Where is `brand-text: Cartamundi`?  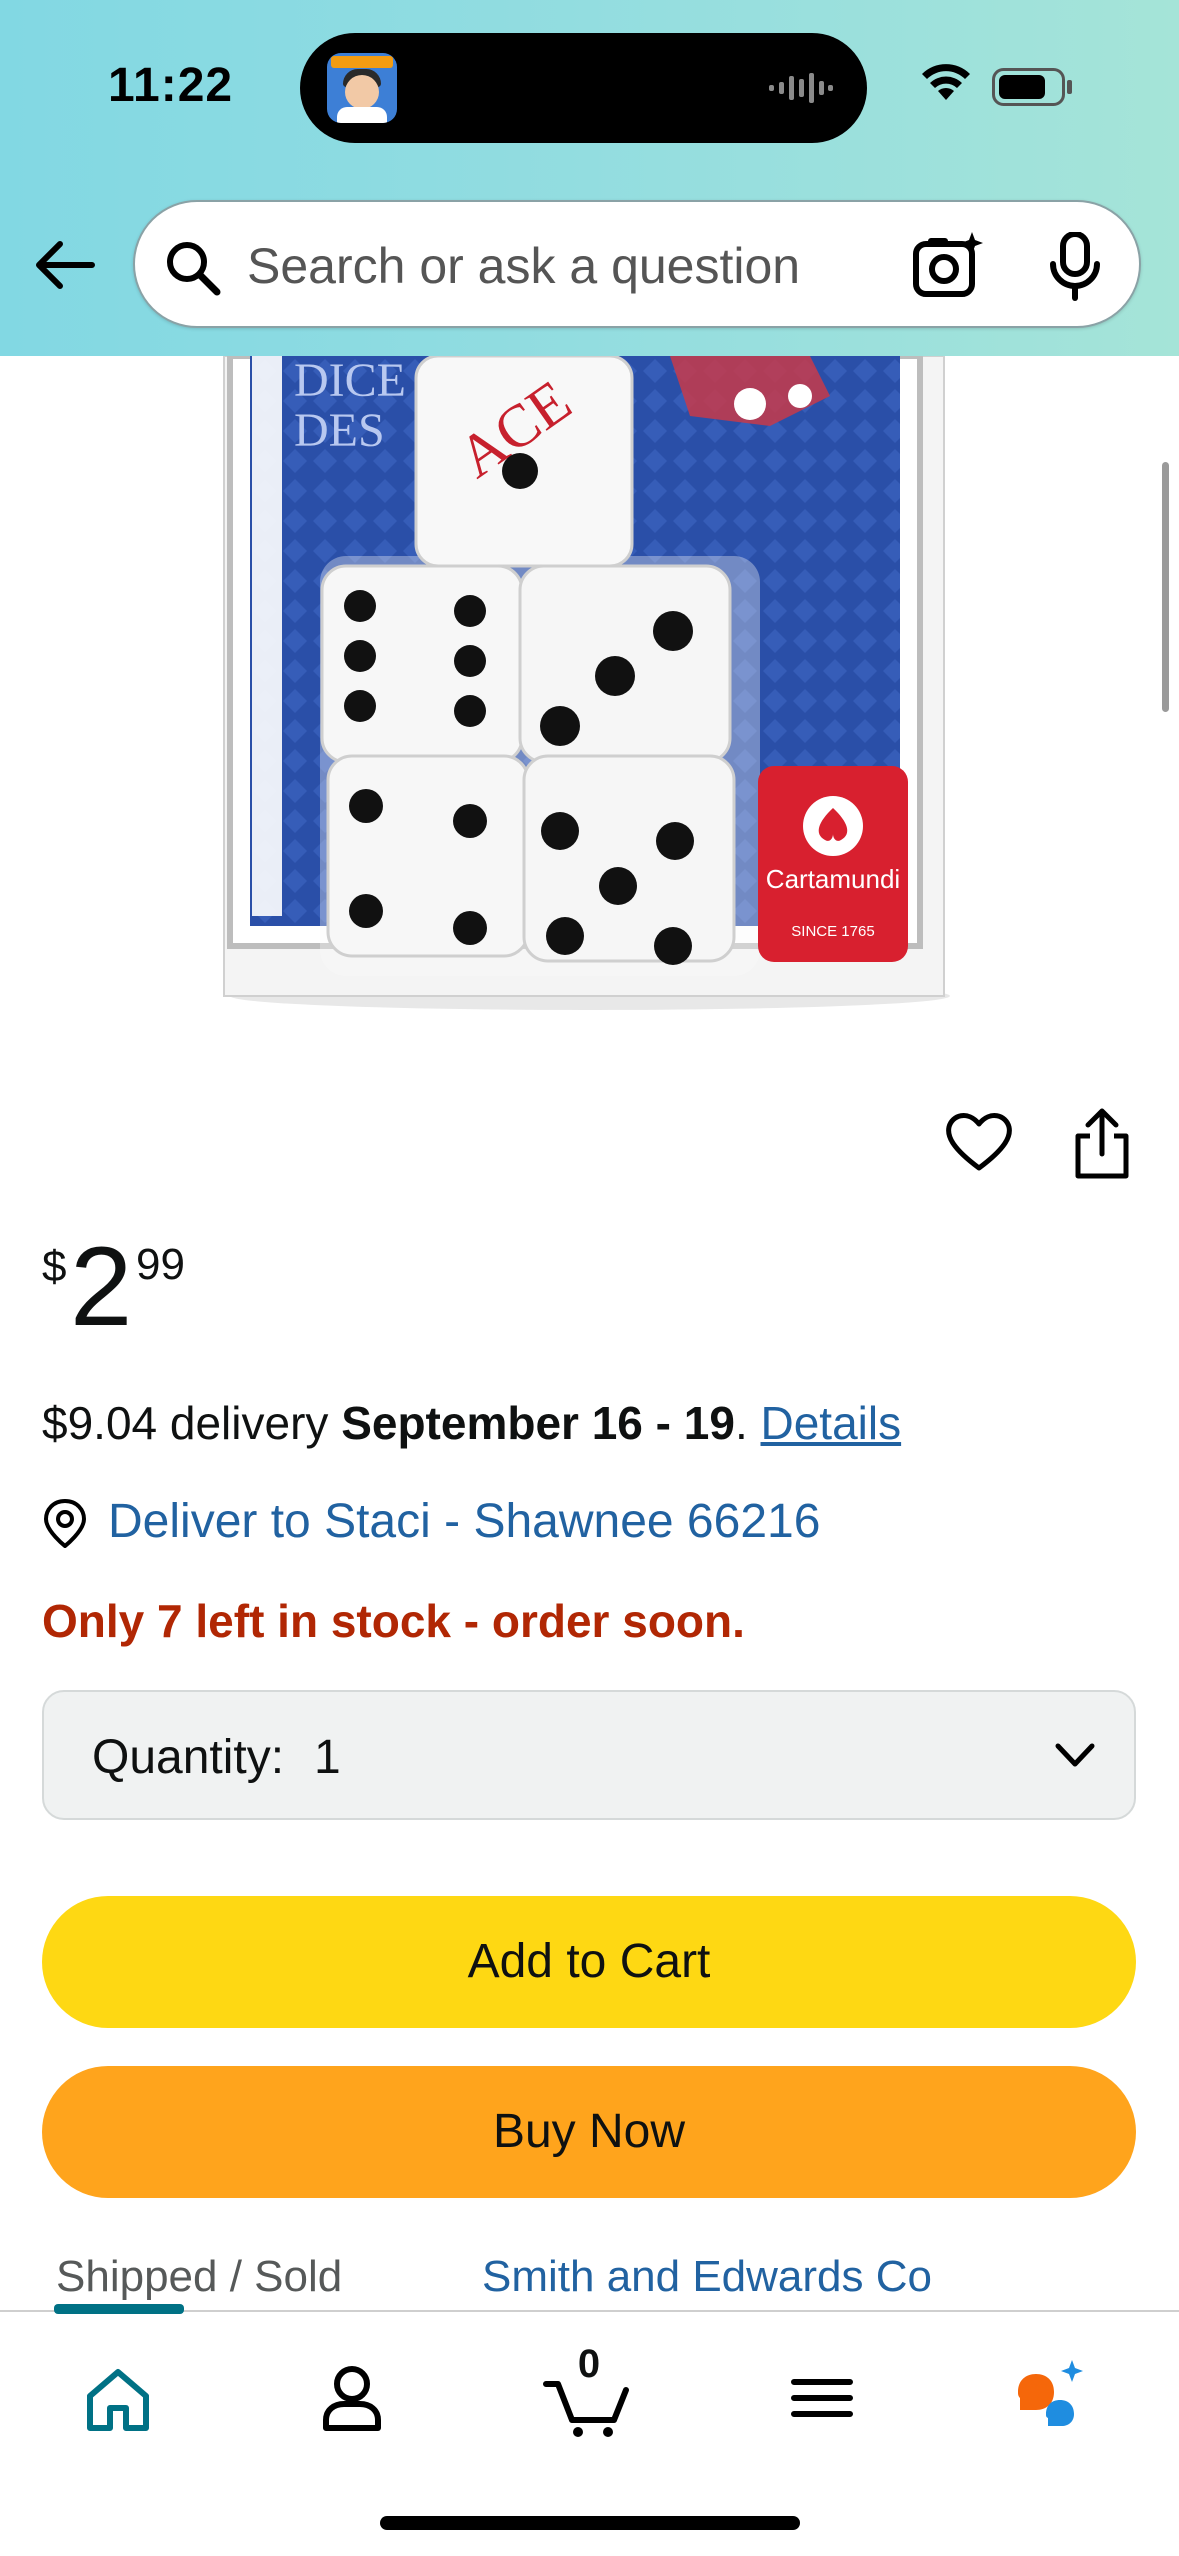
brand-text: Cartamundi is located at coordinates (833, 879).